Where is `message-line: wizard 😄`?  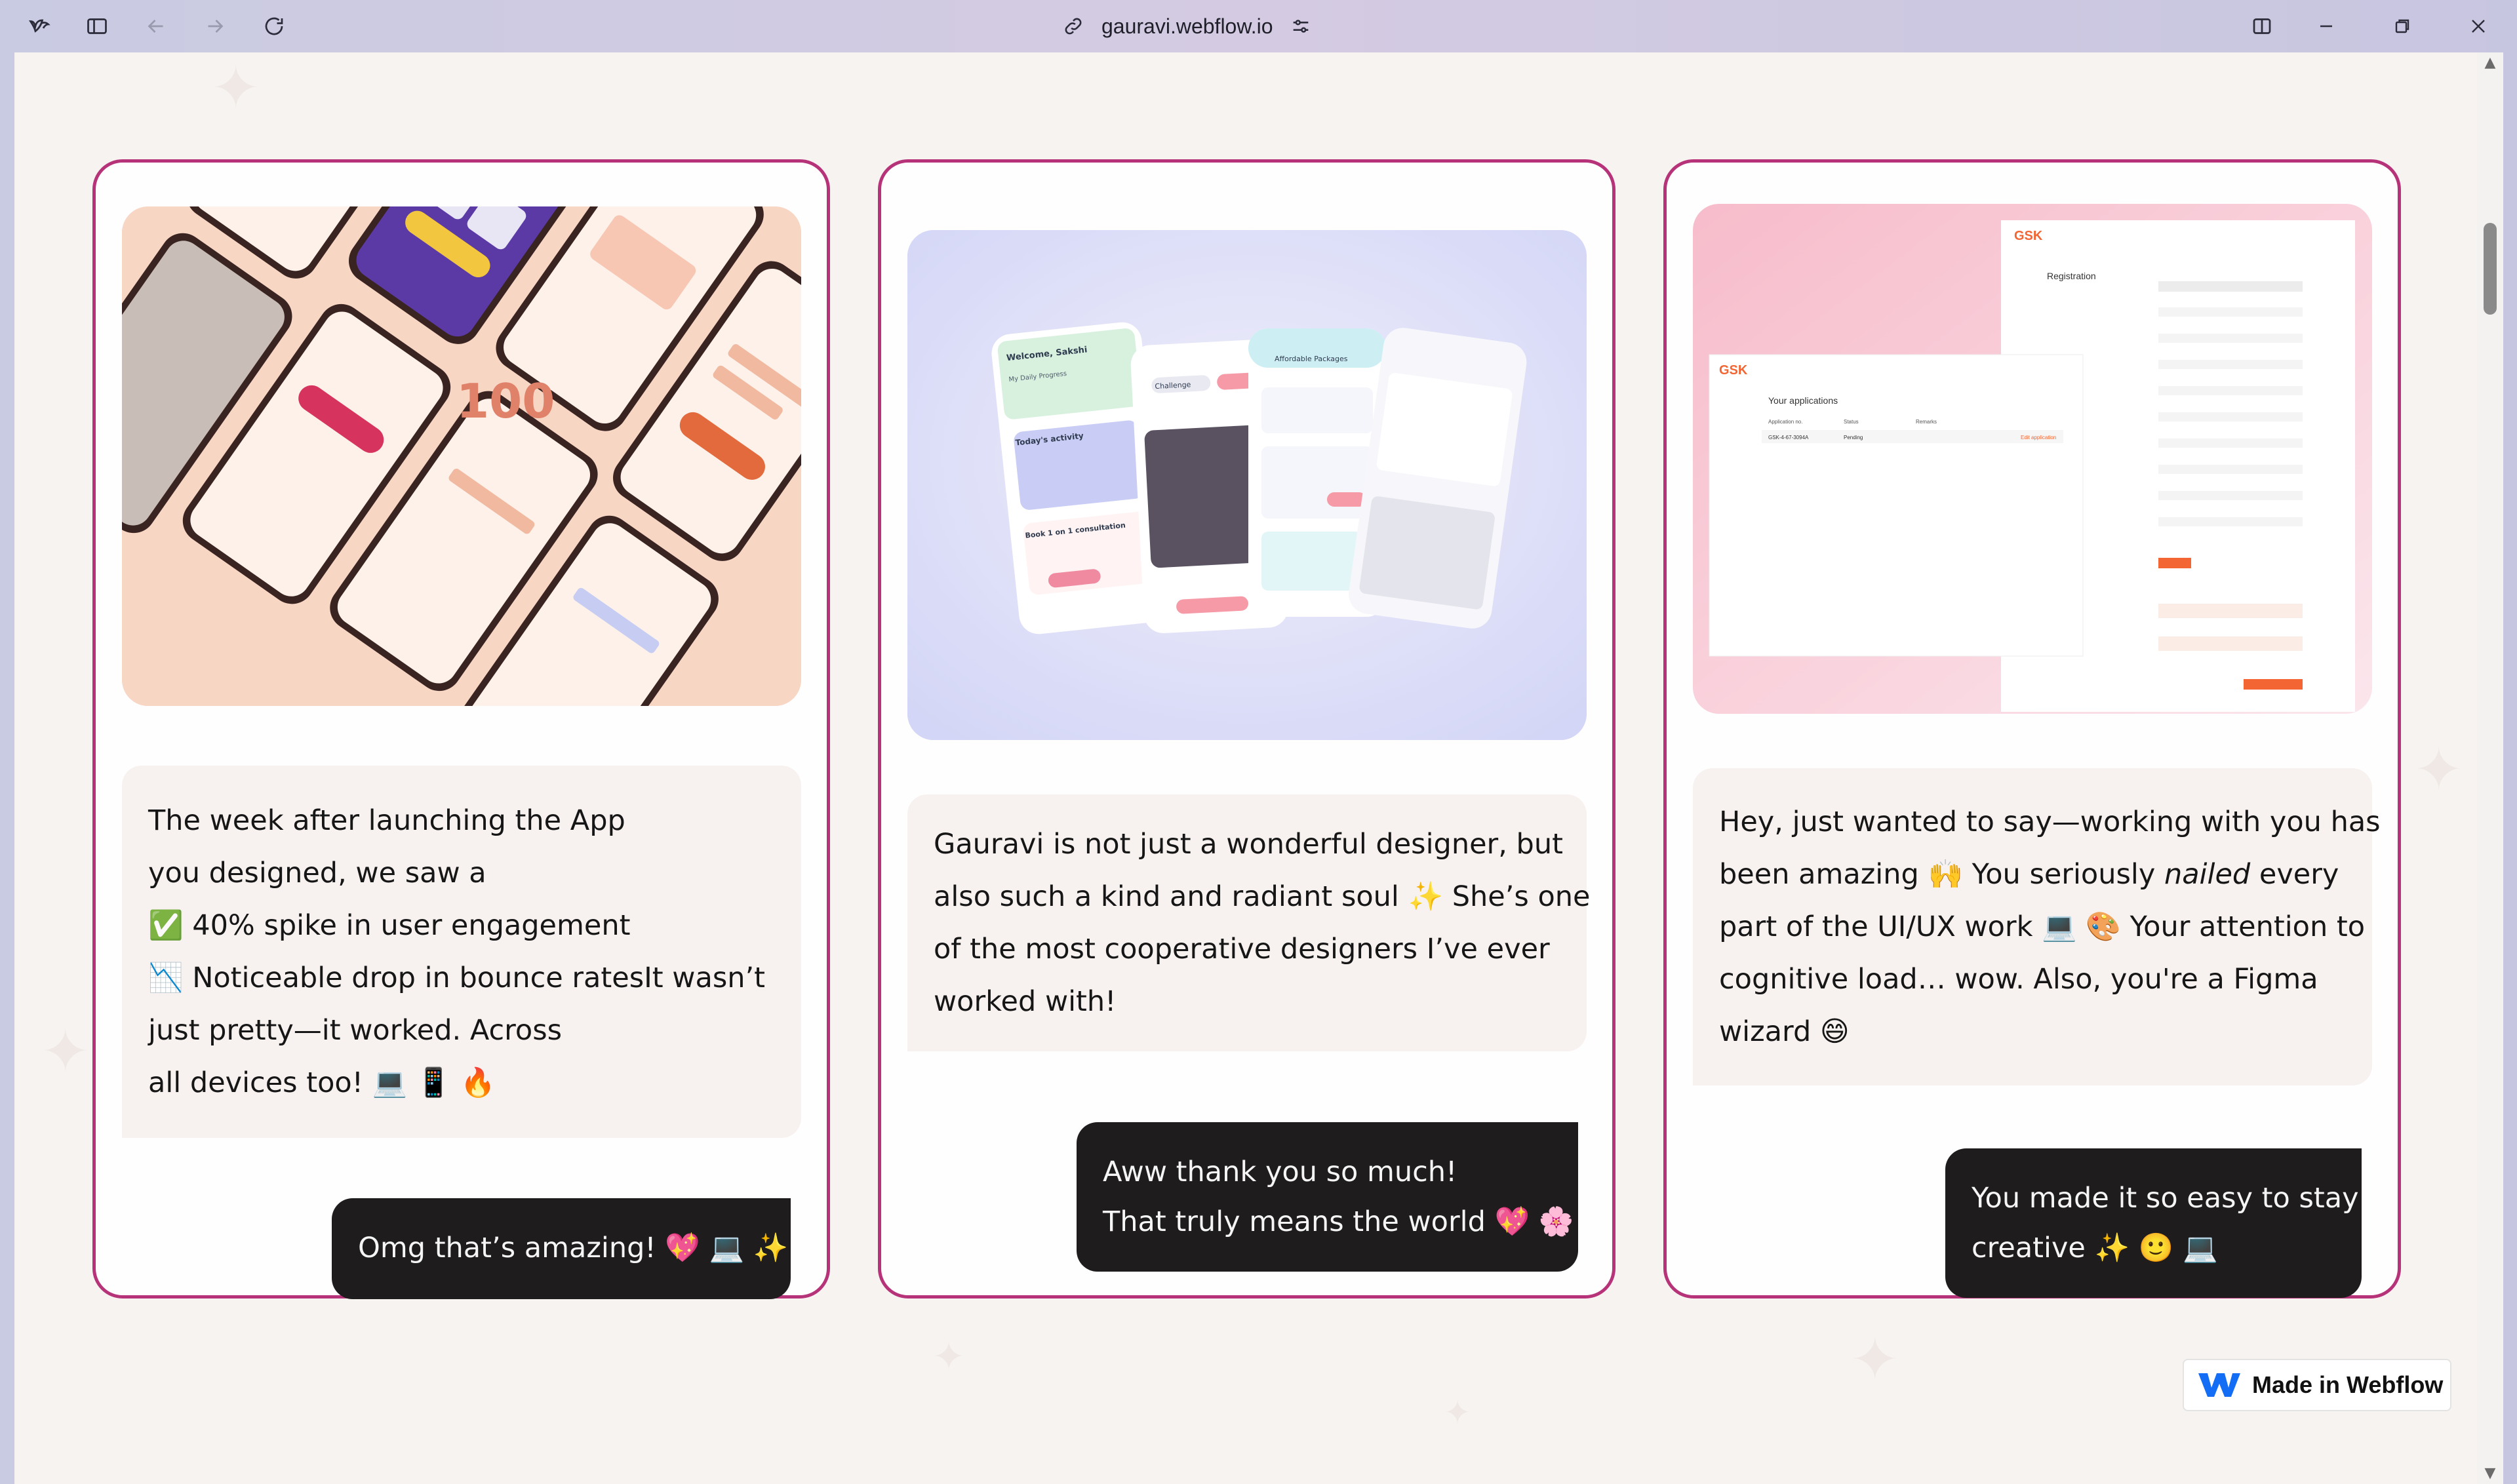
message-line: wizard 😄 is located at coordinates (1785, 1031).